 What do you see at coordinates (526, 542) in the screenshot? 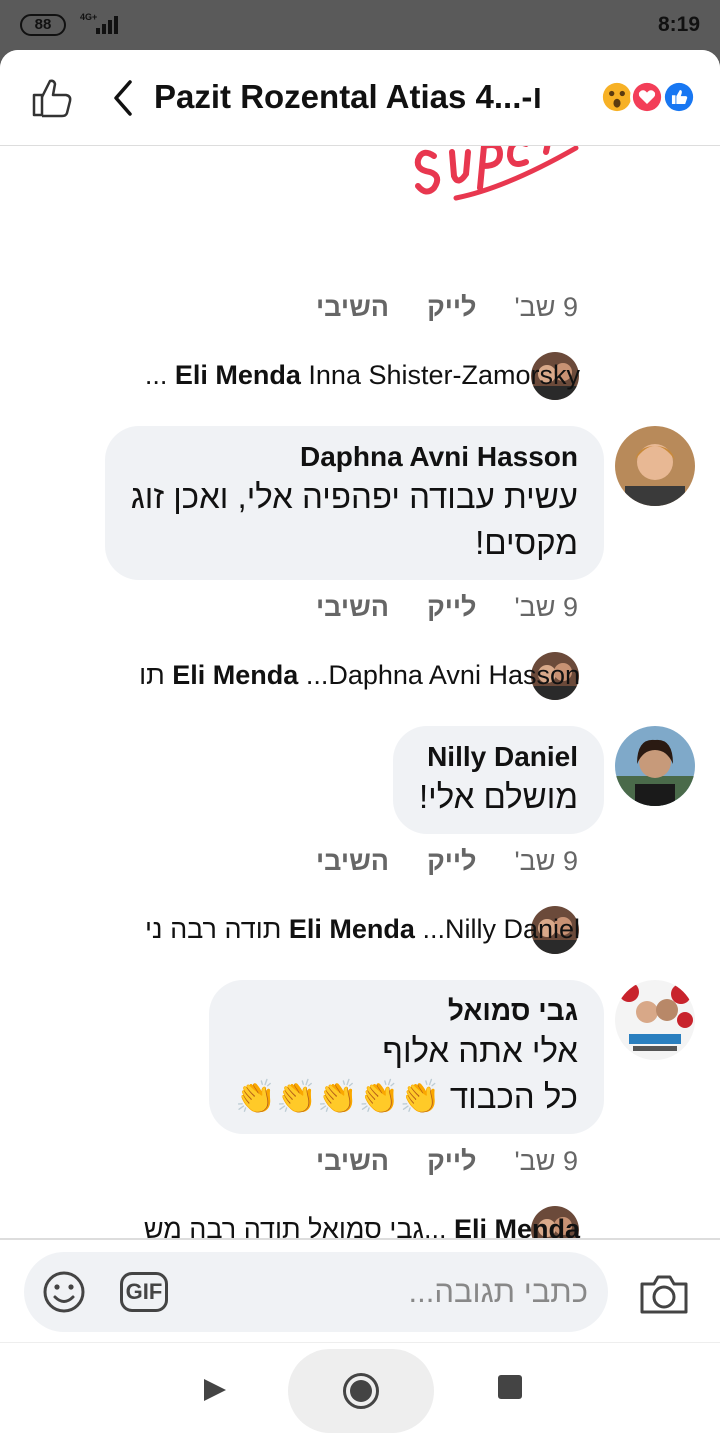
I see `comment-text-line: מקסים!` at bounding box center [526, 542].